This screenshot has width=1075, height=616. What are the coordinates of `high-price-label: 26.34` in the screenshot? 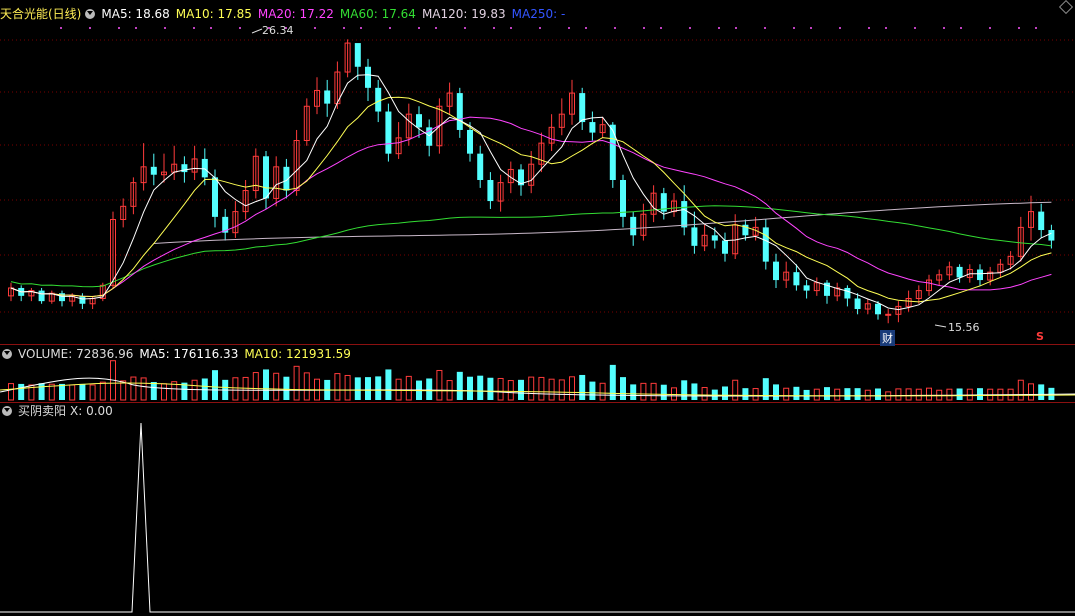 It's located at (278, 30).